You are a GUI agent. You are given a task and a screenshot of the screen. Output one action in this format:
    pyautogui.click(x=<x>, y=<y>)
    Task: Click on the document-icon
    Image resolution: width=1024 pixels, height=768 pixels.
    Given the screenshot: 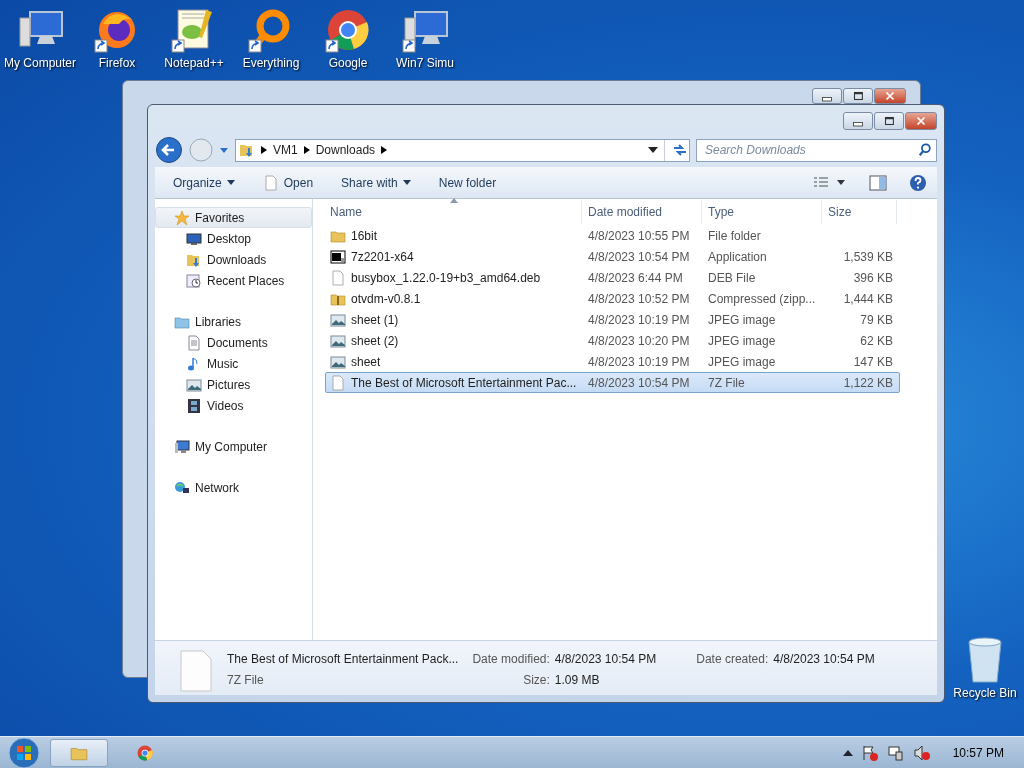 What is the action you would take?
    pyautogui.click(x=194, y=342)
    